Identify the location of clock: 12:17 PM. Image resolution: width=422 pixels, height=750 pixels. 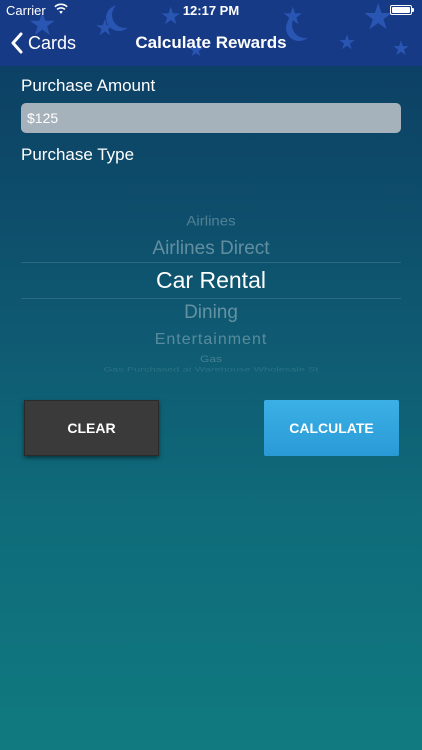
(211, 10).